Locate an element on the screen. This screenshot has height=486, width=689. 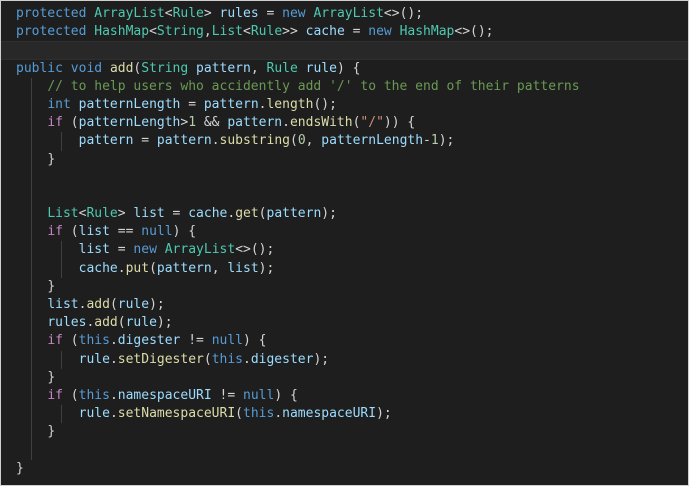
code-line: cache.put(pattern, list); is located at coordinates (344, 268).